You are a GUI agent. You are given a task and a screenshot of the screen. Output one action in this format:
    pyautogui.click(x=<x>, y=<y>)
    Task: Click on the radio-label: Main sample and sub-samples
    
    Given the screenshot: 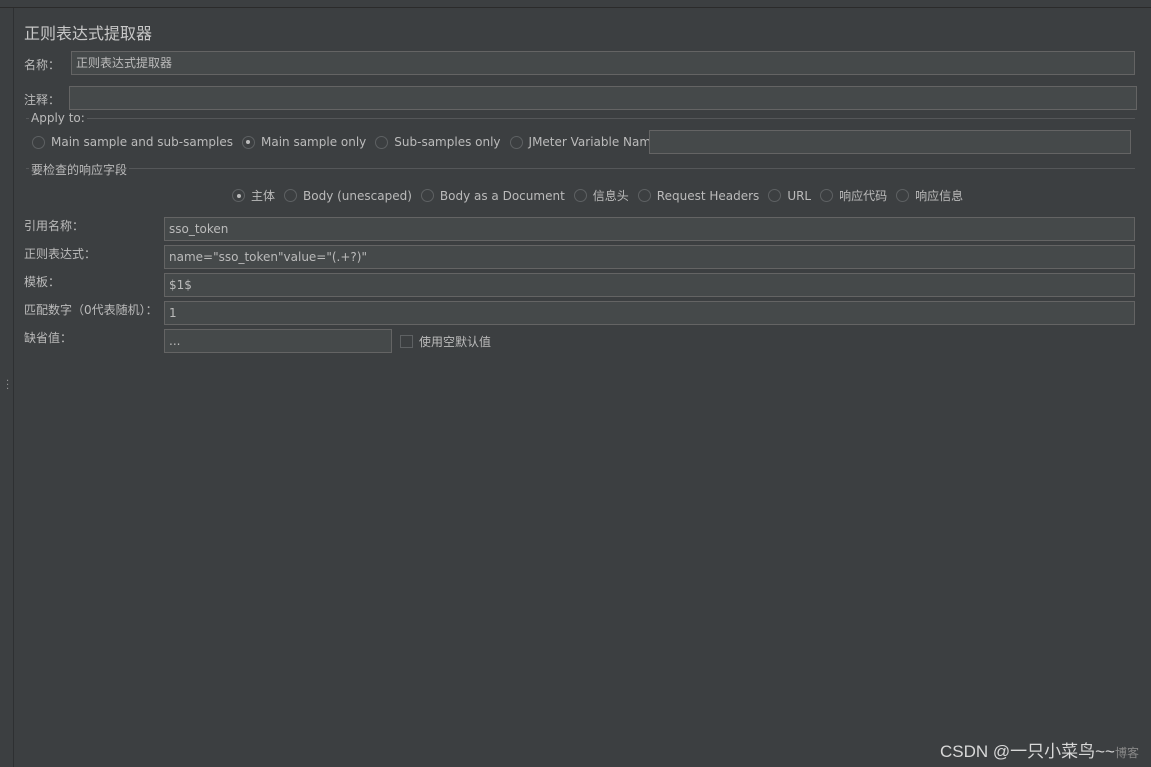 What is the action you would take?
    pyautogui.click(x=142, y=142)
    